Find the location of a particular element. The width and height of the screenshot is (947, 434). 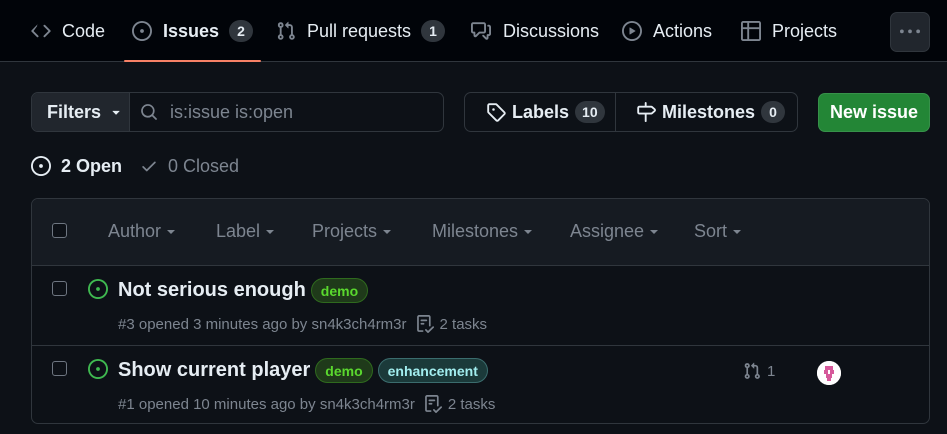

tab-label: Discussions is located at coordinates (551, 30).